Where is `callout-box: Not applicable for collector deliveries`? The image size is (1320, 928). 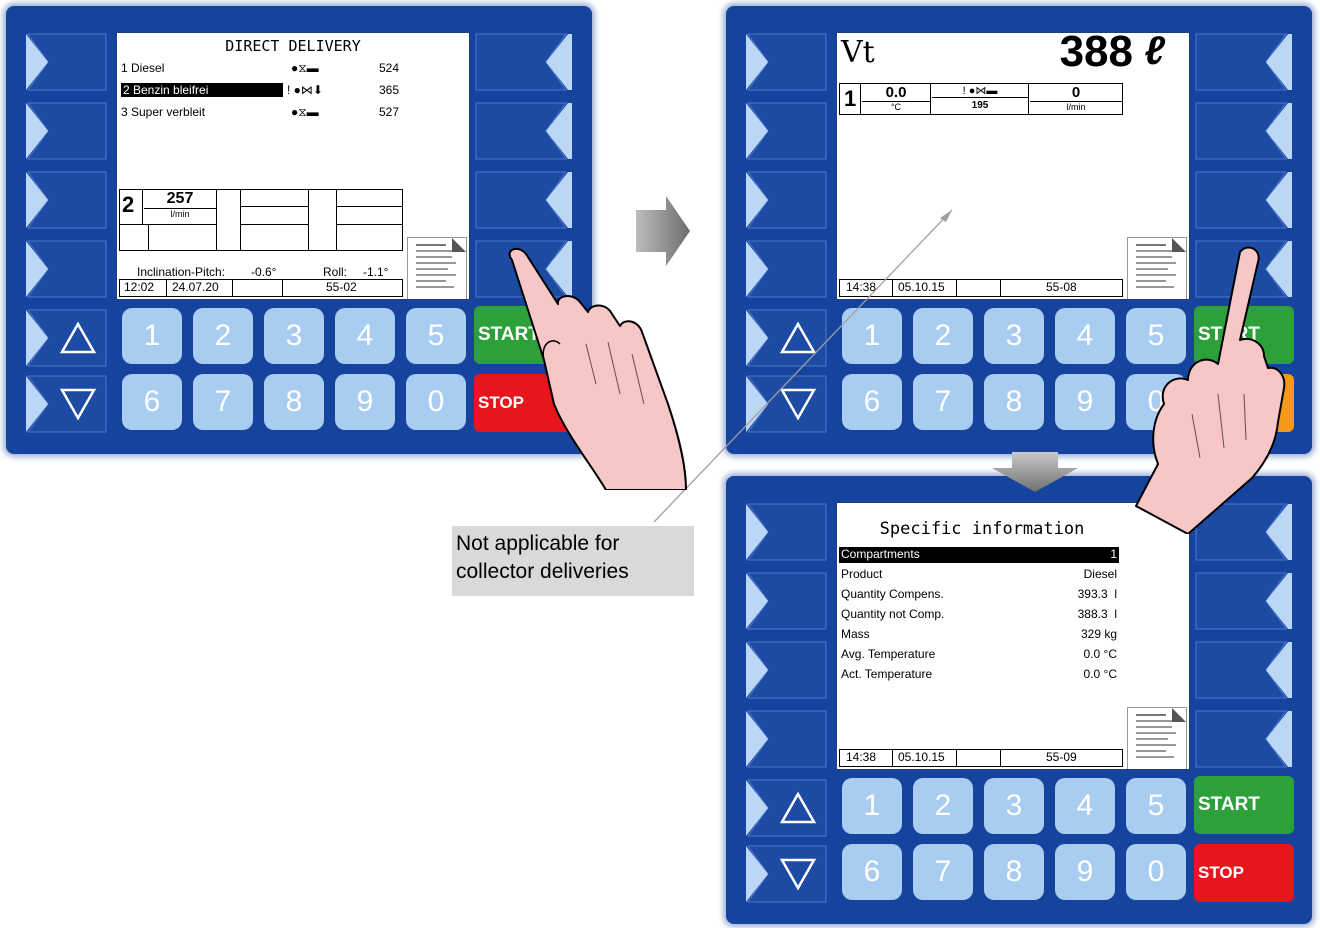
callout-box: Not applicable for collector deliveries is located at coordinates (573, 561).